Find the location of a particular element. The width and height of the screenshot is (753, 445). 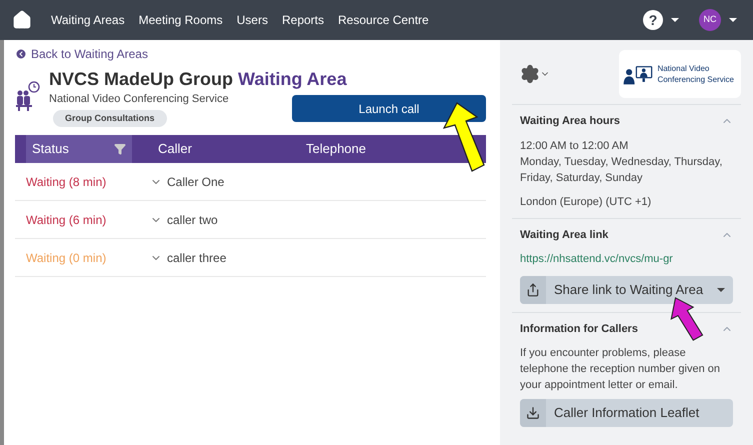

column-header: Caller is located at coordinates (219, 149).